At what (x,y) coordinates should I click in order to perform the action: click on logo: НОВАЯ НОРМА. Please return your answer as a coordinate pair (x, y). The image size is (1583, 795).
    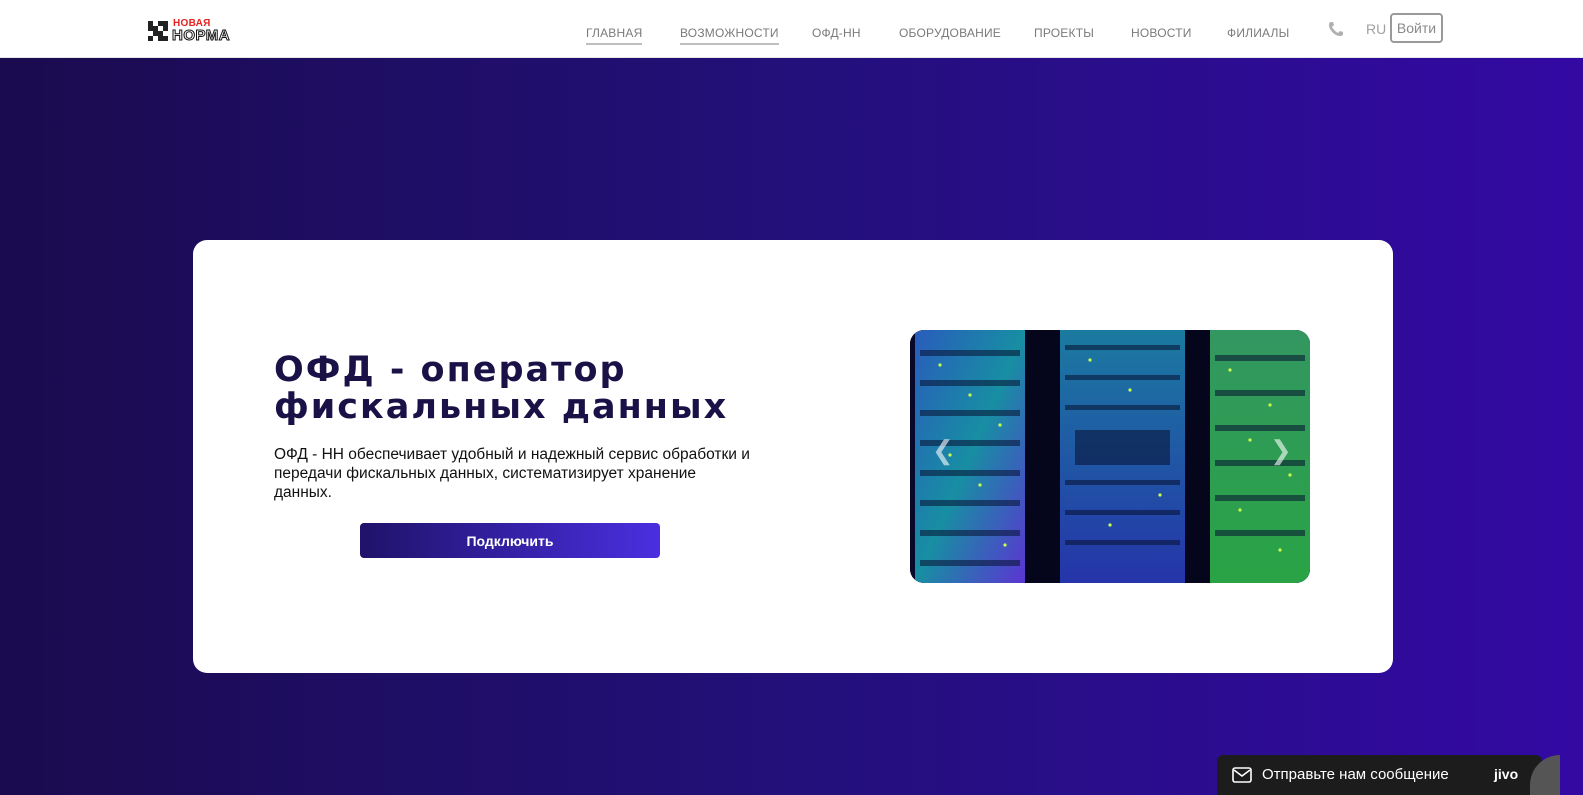
    Looking at the image, I should click on (194, 31).